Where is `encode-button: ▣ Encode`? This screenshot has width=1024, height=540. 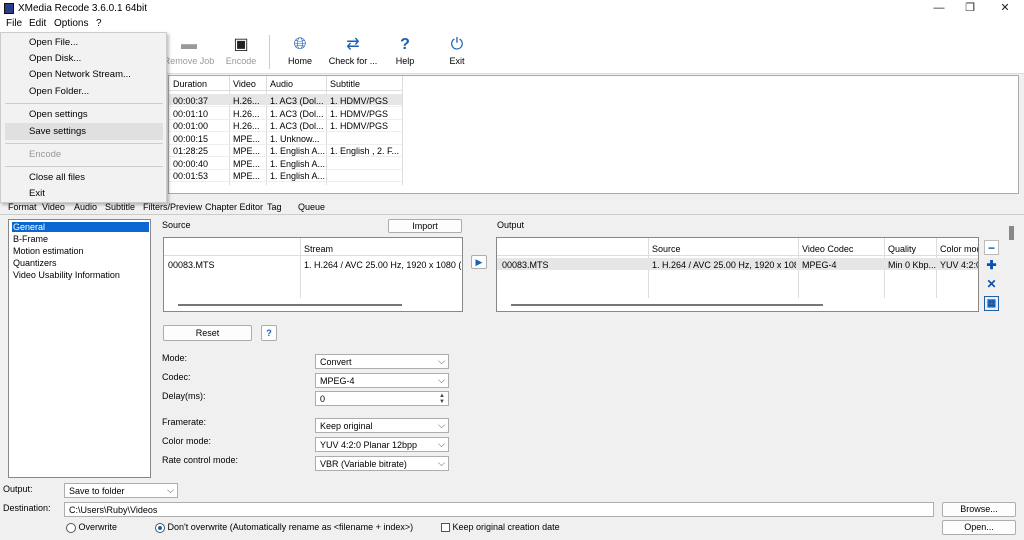 encode-button: ▣ Encode is located at coordinates (241, 53).